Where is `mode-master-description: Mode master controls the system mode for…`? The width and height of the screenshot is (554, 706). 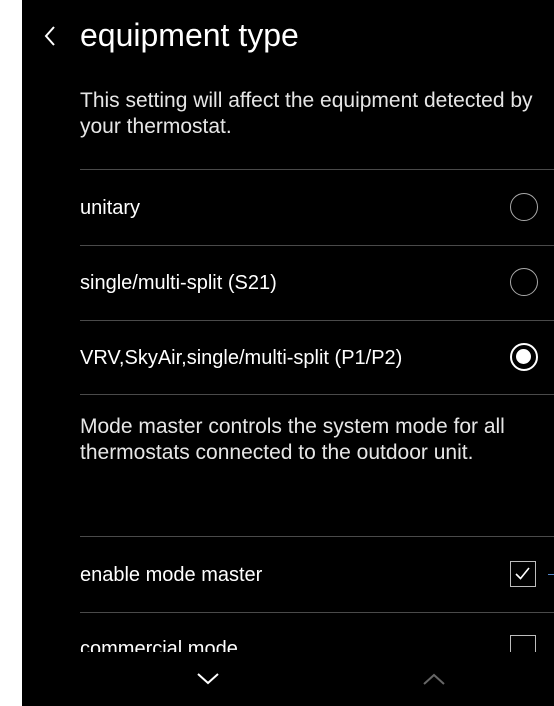 mode-master-description: Mode master controls the system mode for… is located at coordinates (292, 439).